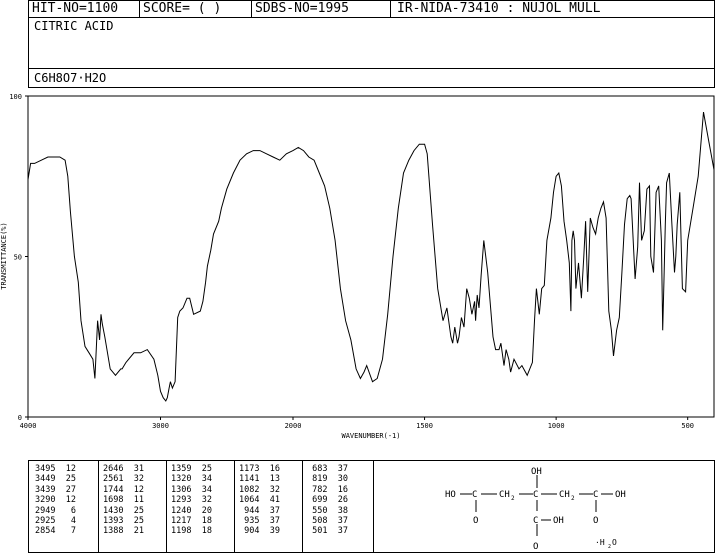 This screenshot has width=715, height=553. What do you see at coordinates (191, 469) in the screenshot?
I see `peak-row: 1359 25` at bounding box center [191, 469].